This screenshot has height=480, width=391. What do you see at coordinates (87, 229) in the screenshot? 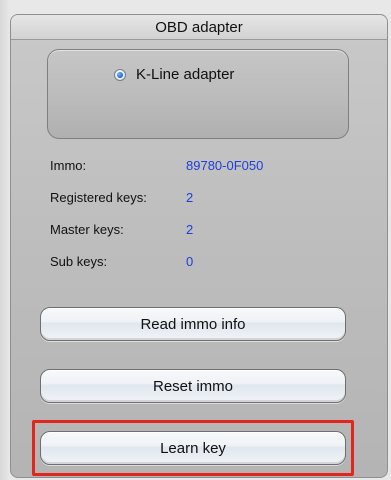
I see `master-keys-label: Master keys:` at bounding box center [87, 229].